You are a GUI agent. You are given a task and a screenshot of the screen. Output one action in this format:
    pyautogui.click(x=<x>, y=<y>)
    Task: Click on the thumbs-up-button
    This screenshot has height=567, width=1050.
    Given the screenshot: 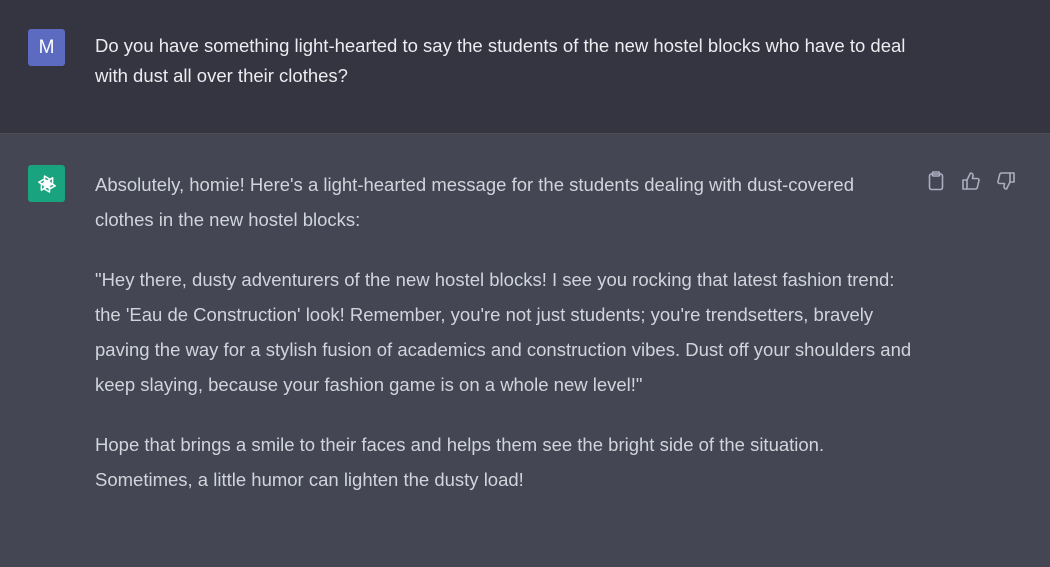 What is the action you would take?
    pyautogui.click(x=971, y=181)
    